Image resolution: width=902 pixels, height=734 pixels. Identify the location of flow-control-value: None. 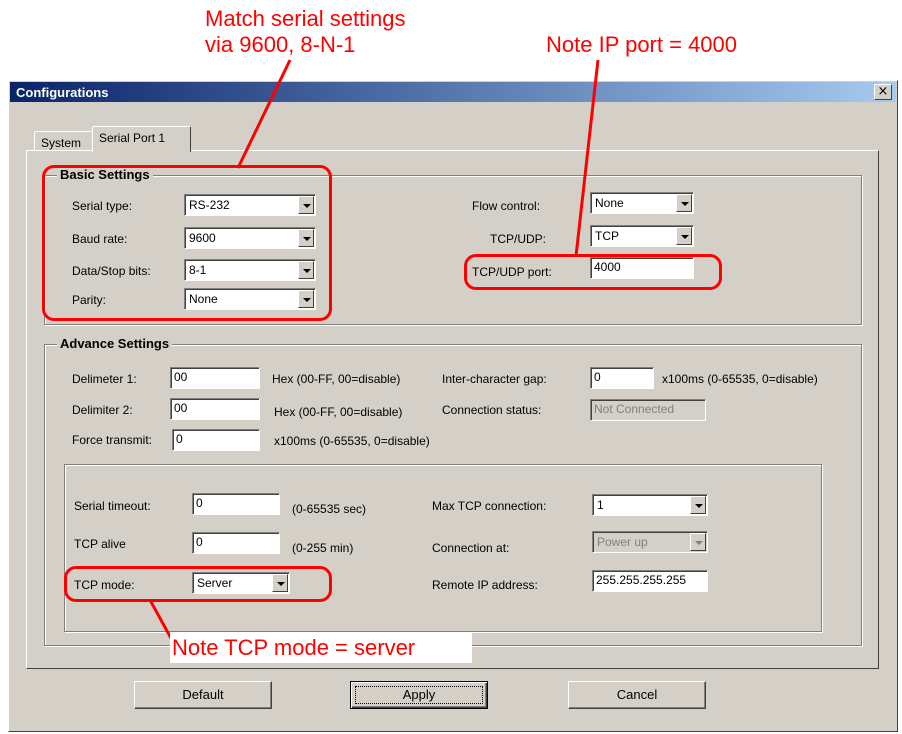
(609, 203).